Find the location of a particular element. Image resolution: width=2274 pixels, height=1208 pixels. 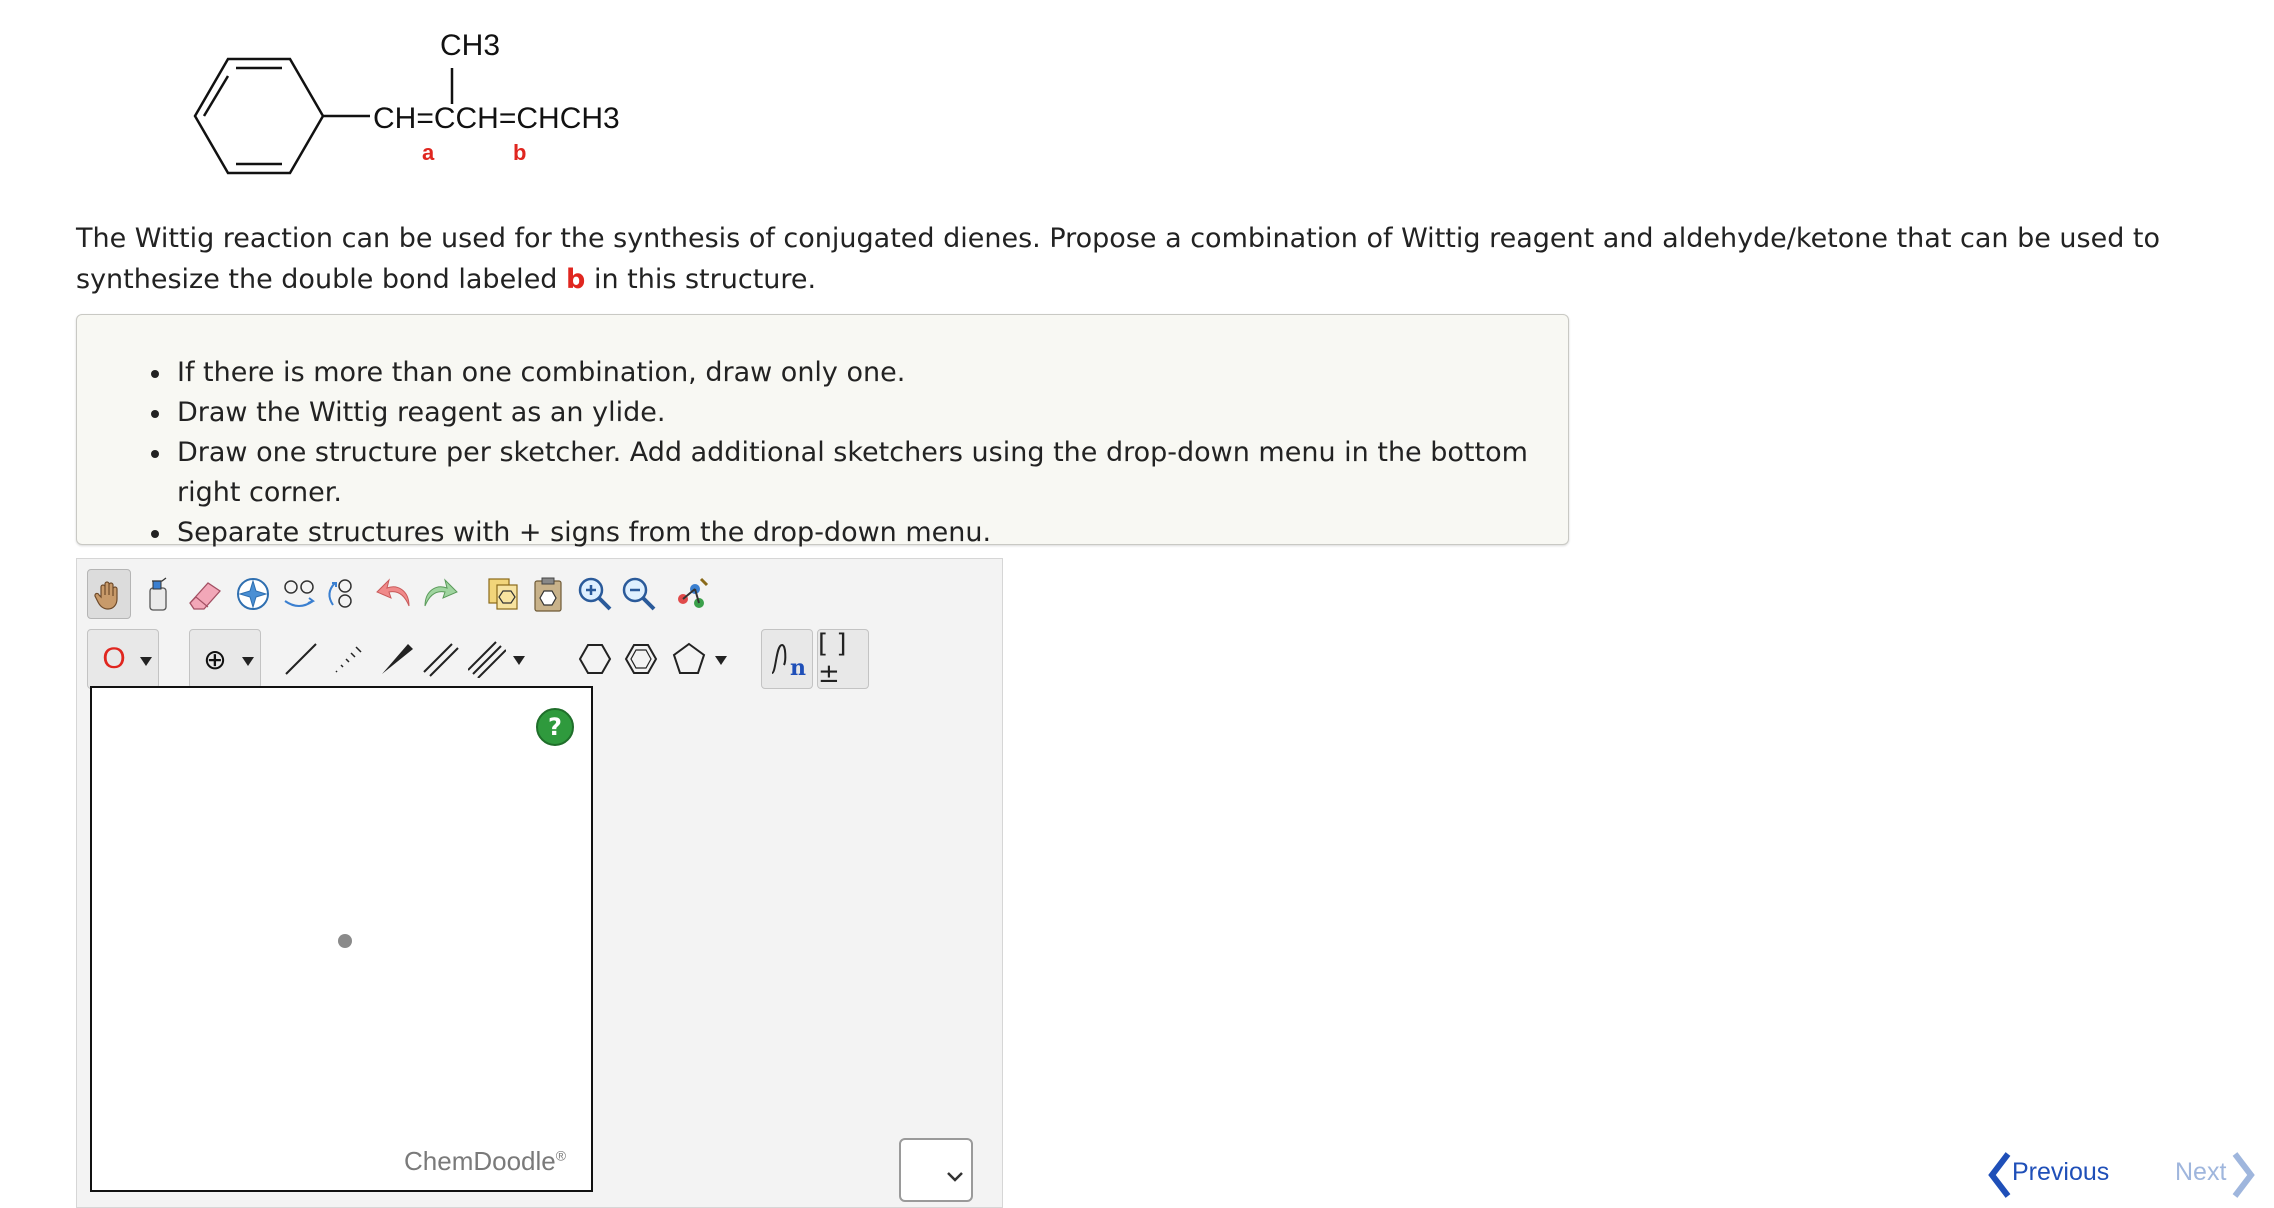

zoom-out-icon is located at coordinates (639, 594).